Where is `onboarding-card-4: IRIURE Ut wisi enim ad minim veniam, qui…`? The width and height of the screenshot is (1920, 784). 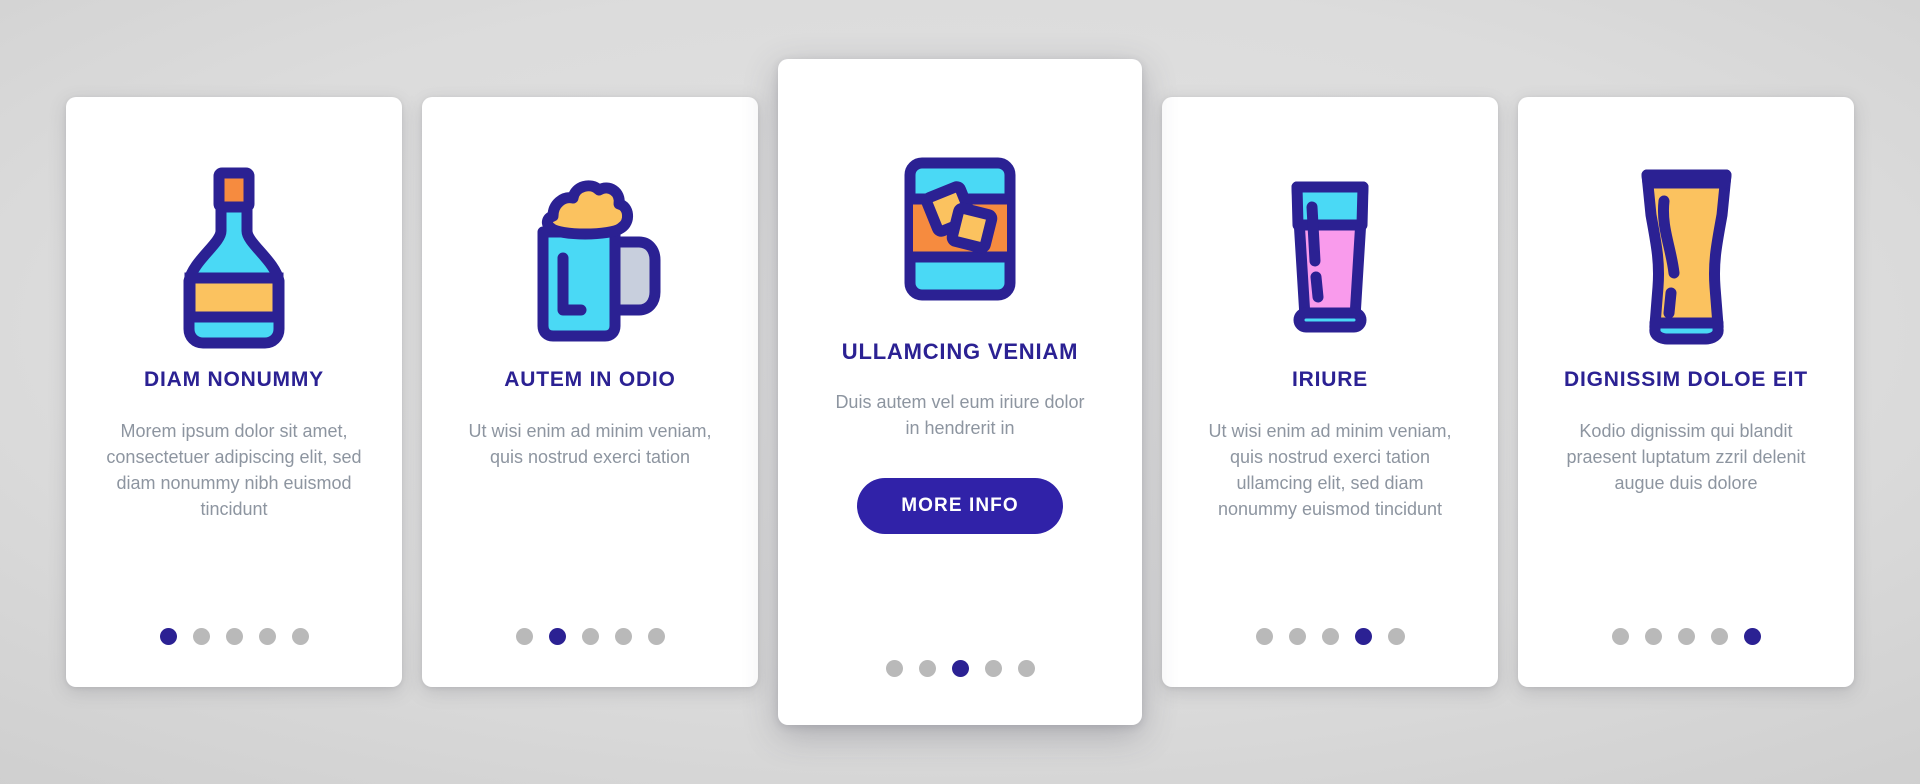
onboarding-card-4: IRIURE Ut wisi enim ad minim veniam, qui… is located at coordinates (1330, 392).